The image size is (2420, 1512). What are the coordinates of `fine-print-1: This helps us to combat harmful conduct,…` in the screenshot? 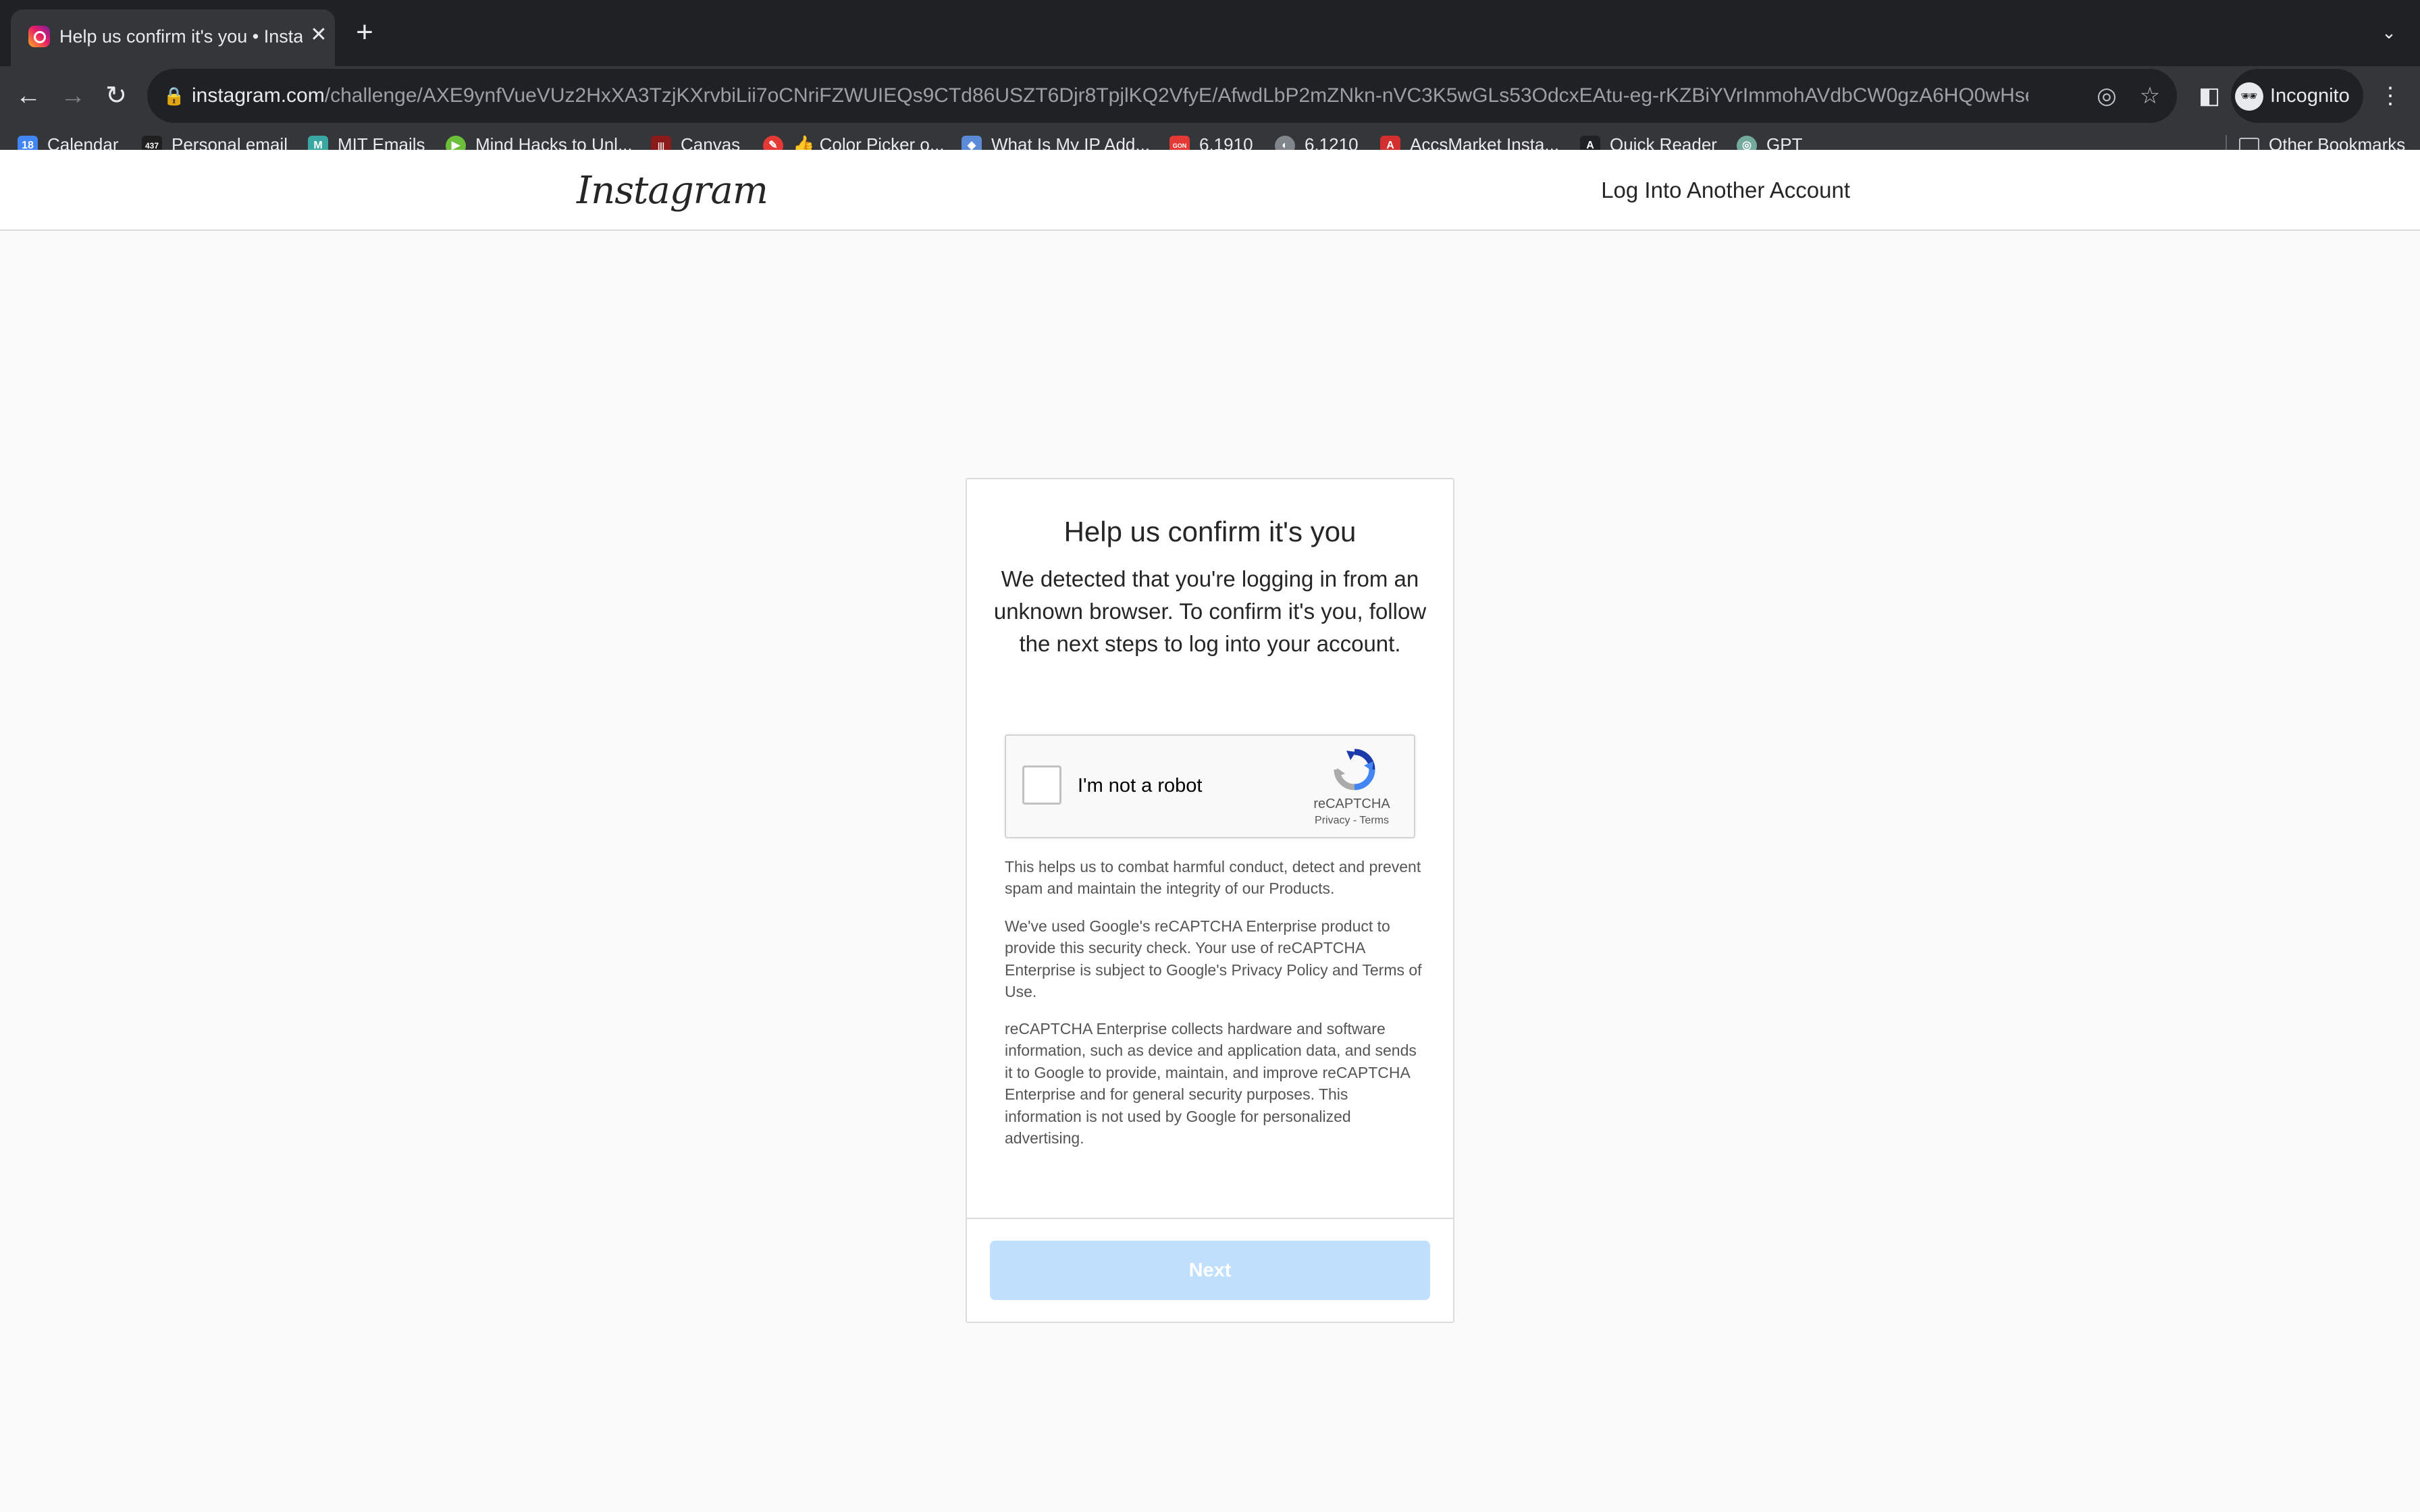 It's located at (1213, 878).